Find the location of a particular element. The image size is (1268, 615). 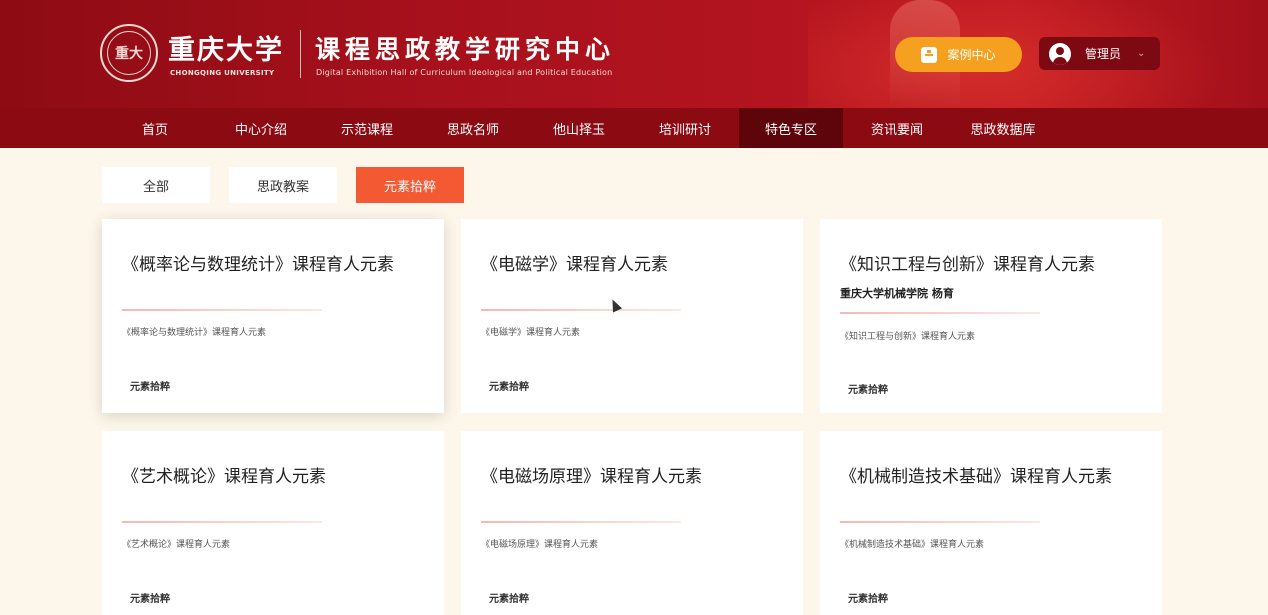

nav-item-featured: 特色专区 is located at coordinates (791, 128).